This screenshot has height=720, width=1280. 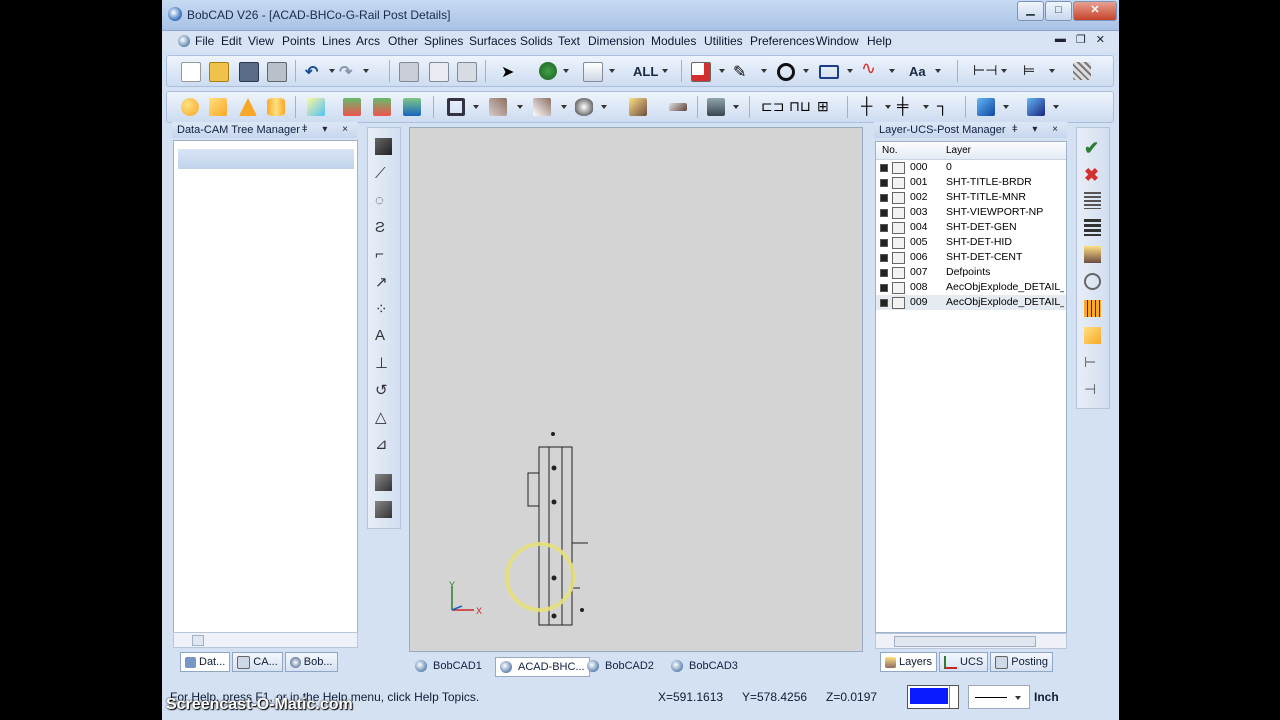 I want to click on close-button: ✕, so click(x=1095, y=11).